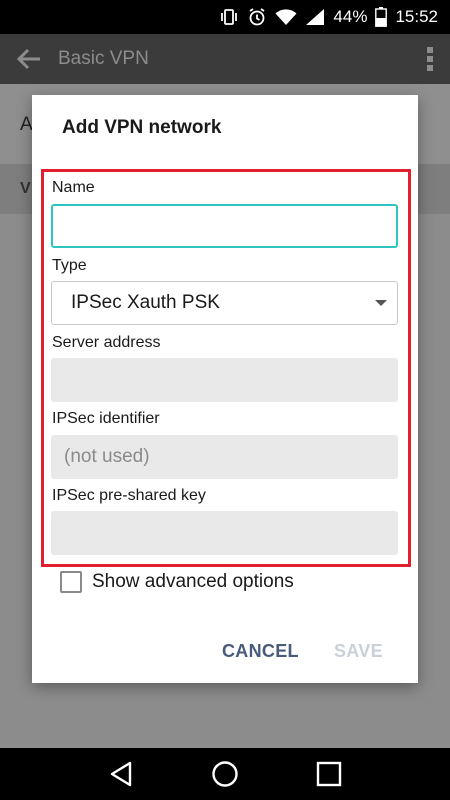  I want to click on name-input, so click(224, 226).